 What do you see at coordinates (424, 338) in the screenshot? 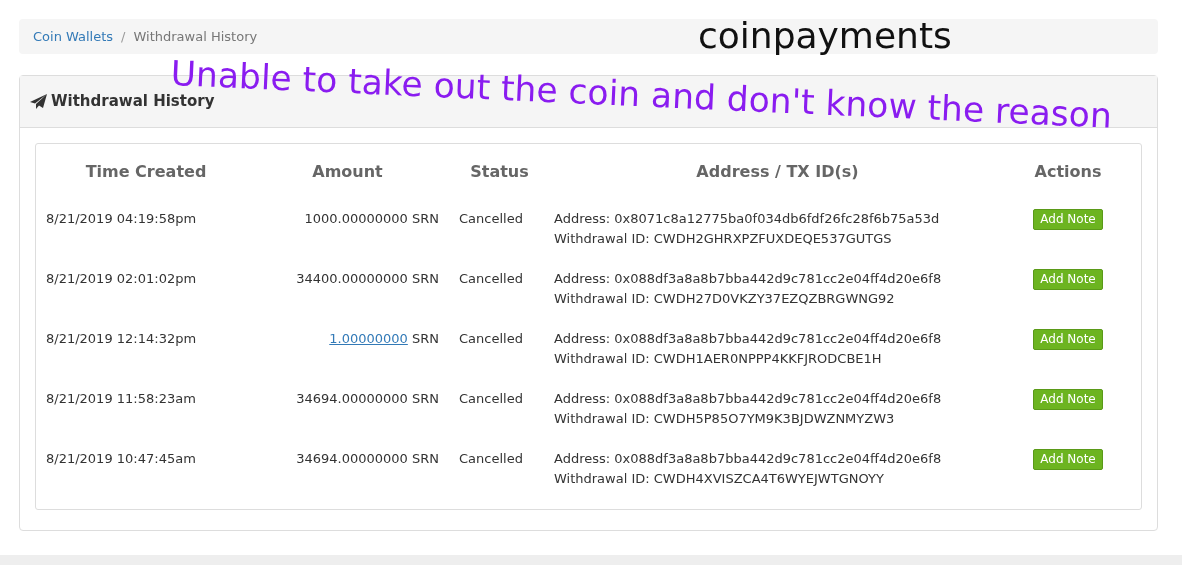
I see `unit-text: SRN` at bounding box center [424, 338].